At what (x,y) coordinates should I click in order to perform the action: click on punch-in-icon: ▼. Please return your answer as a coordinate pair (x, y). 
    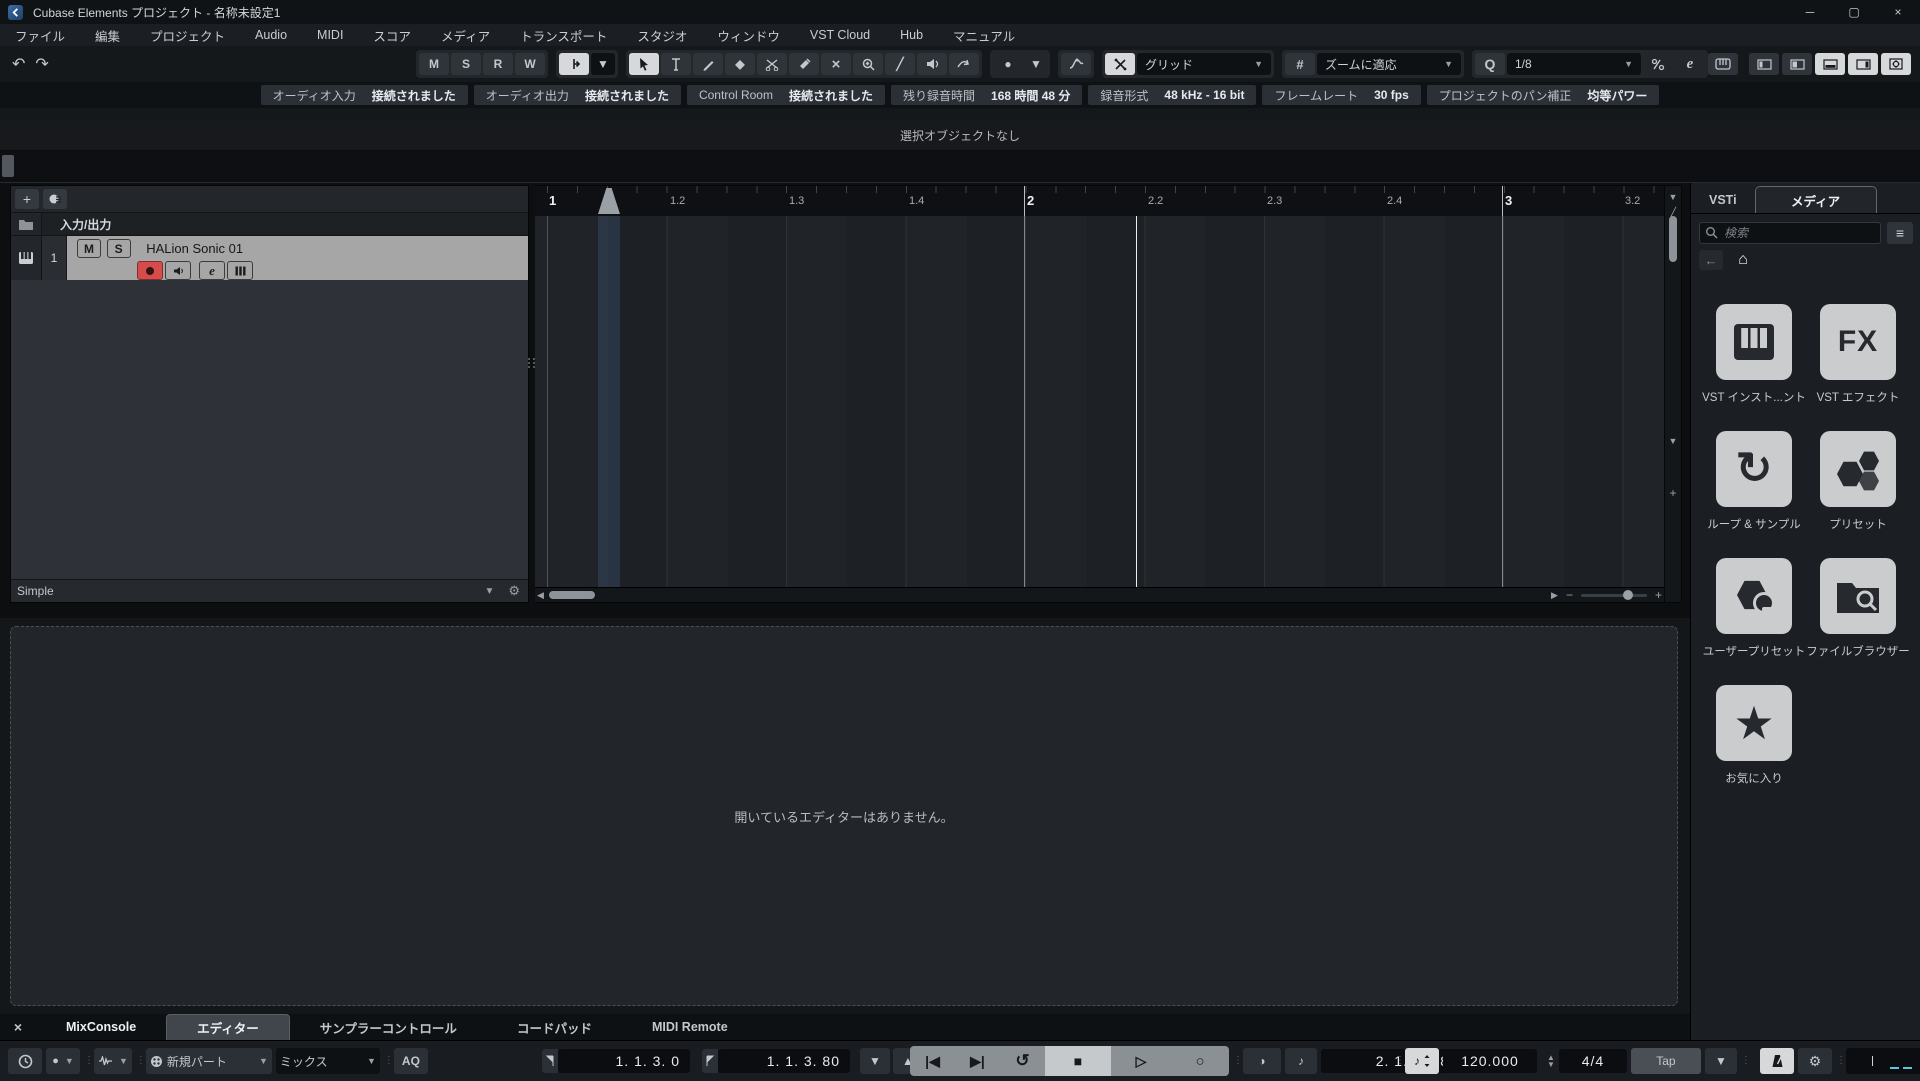
    Looking at the image, I should click on (875, 1061).